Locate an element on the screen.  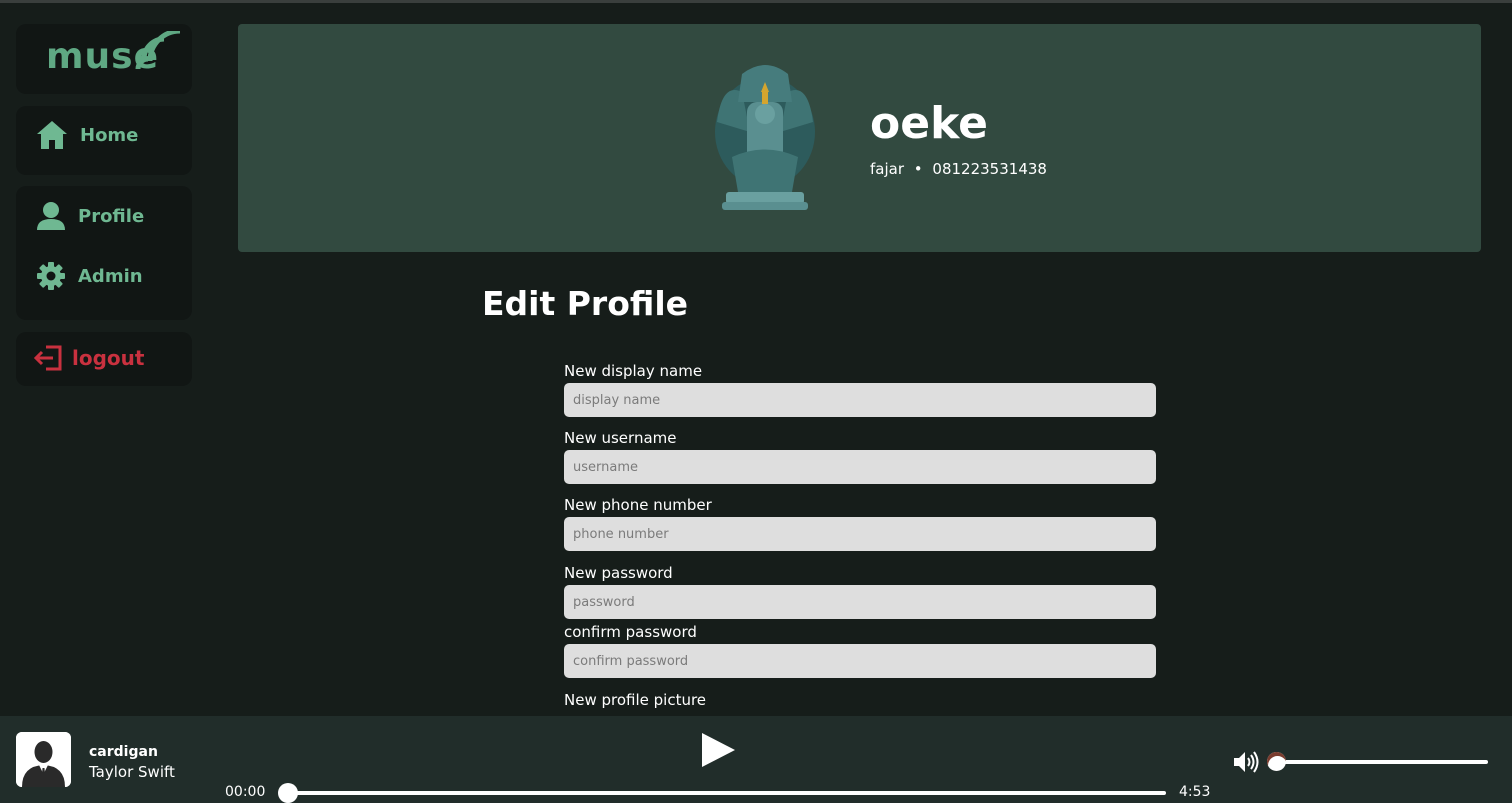
volume-handle is located at coordinates (1276, 761).